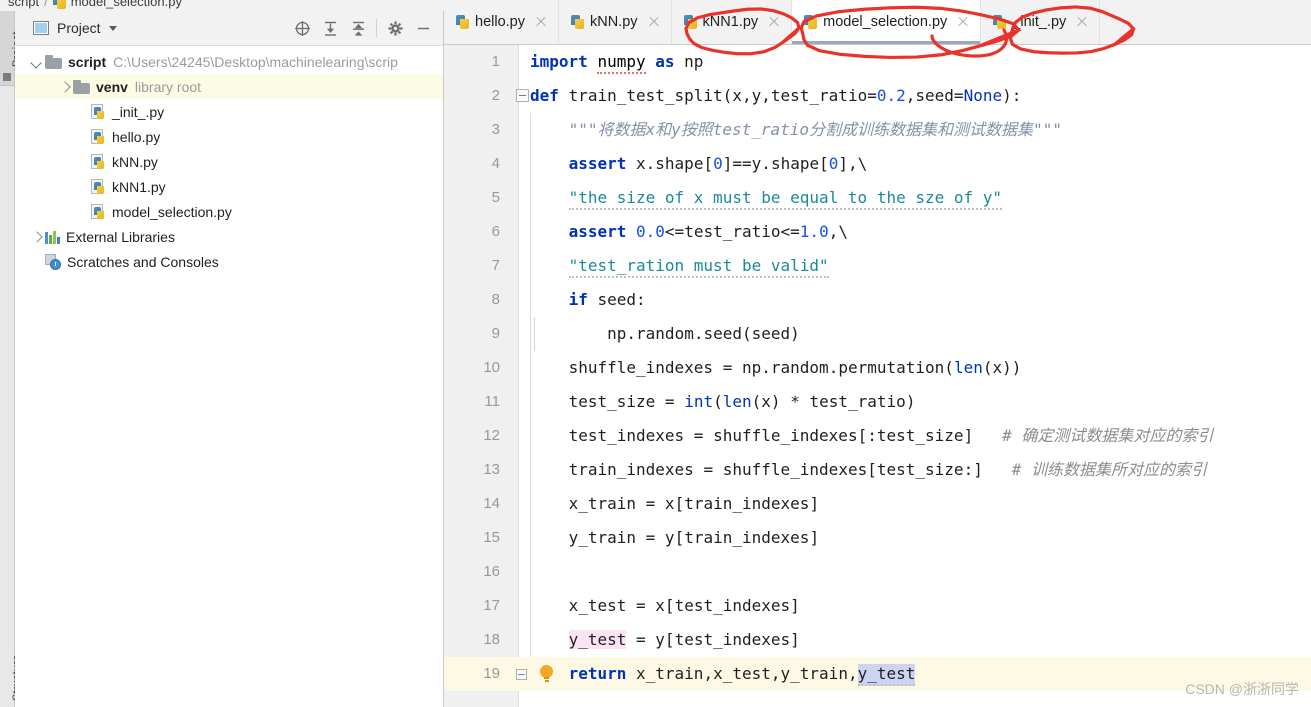  What do you see at coordinates (742, 401) in the screenshot?
I see `code-line-text: test_size = int(len(x) * test_ratio)` at bounding box center [742, 401].